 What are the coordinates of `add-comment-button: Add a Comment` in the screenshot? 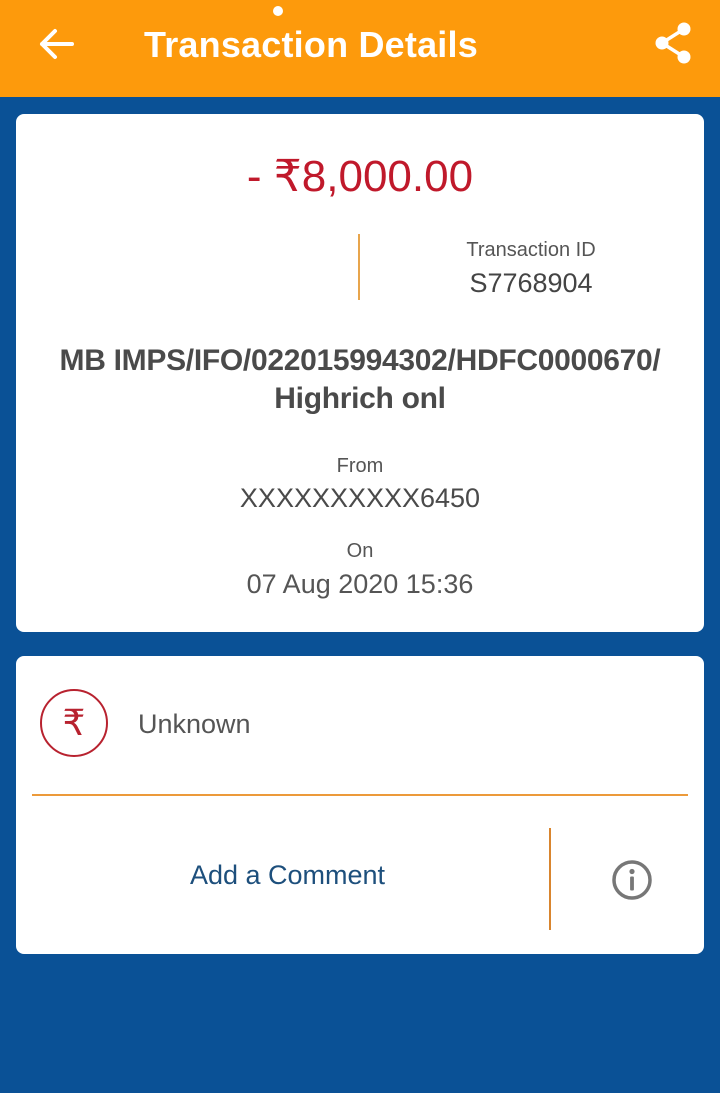 It's located at (282, 875).